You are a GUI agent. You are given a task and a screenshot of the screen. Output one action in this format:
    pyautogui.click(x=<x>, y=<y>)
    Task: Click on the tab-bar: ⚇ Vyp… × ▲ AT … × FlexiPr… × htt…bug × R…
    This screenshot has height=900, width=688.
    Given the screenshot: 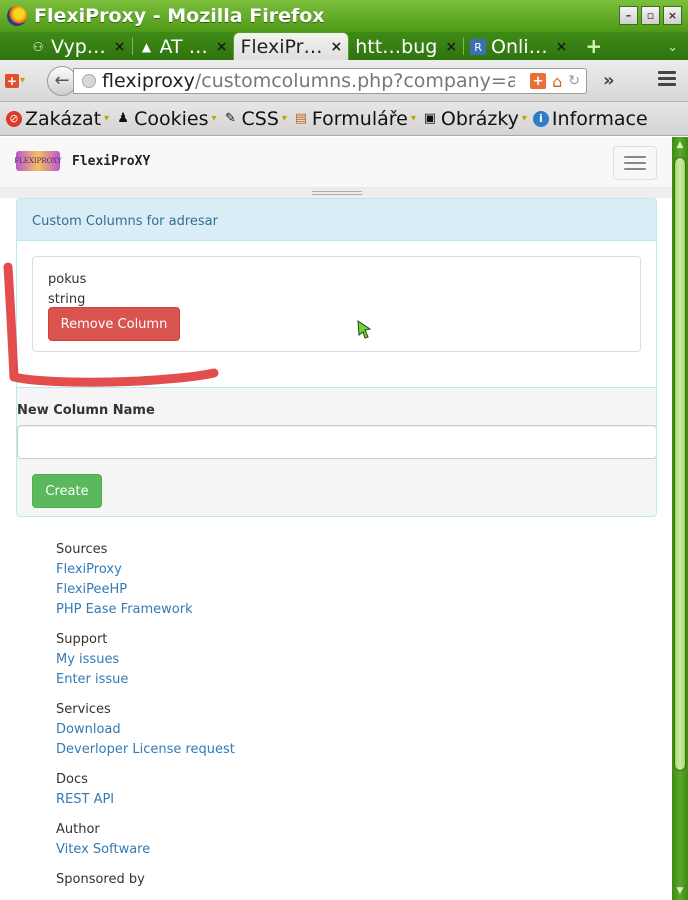 What is the action you would take?
    pyautogui.click(x=344, y=46)
    